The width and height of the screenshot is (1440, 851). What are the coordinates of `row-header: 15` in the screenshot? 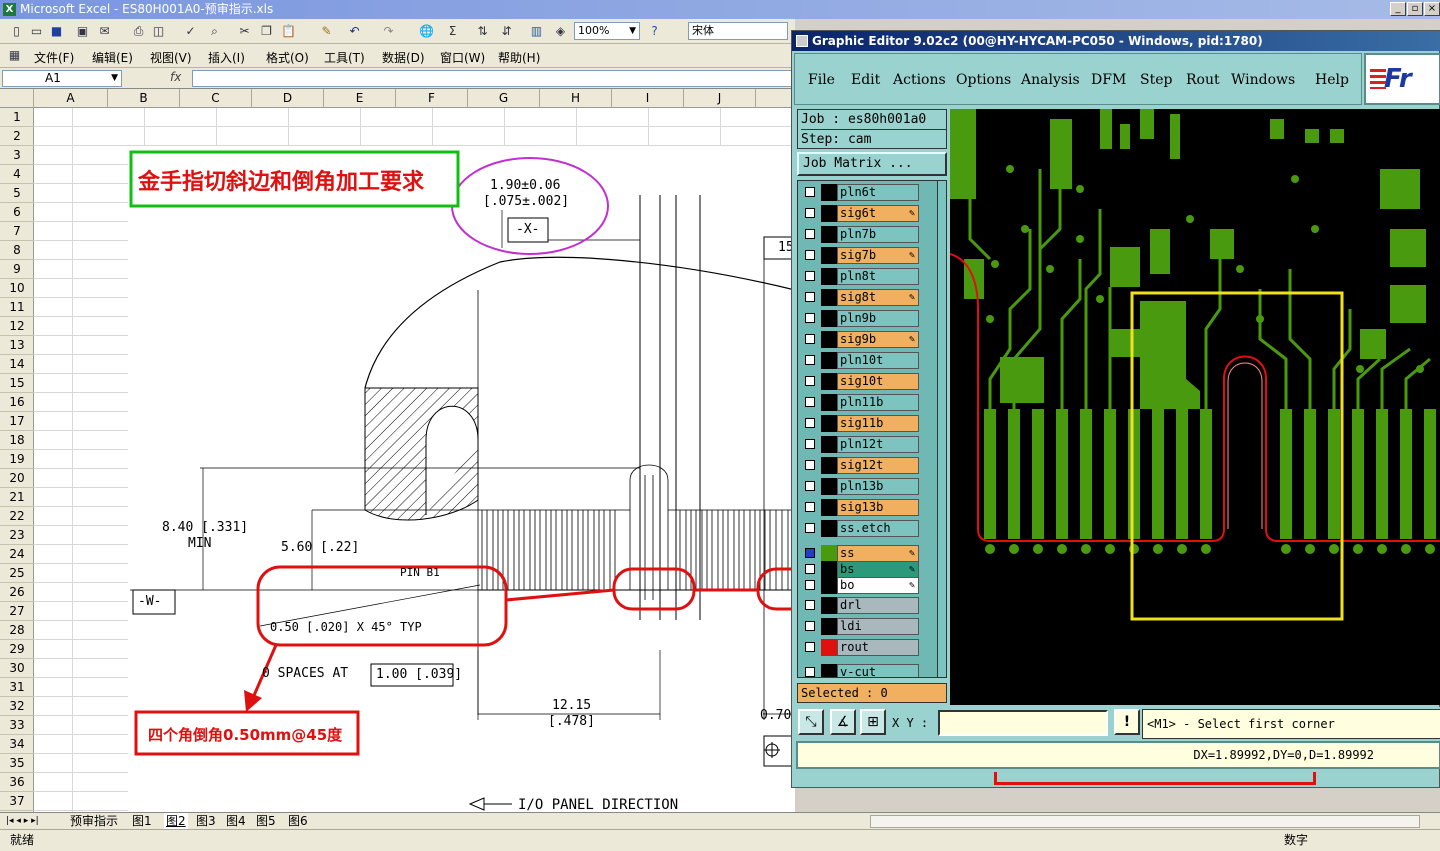 It's located at (17, 383).